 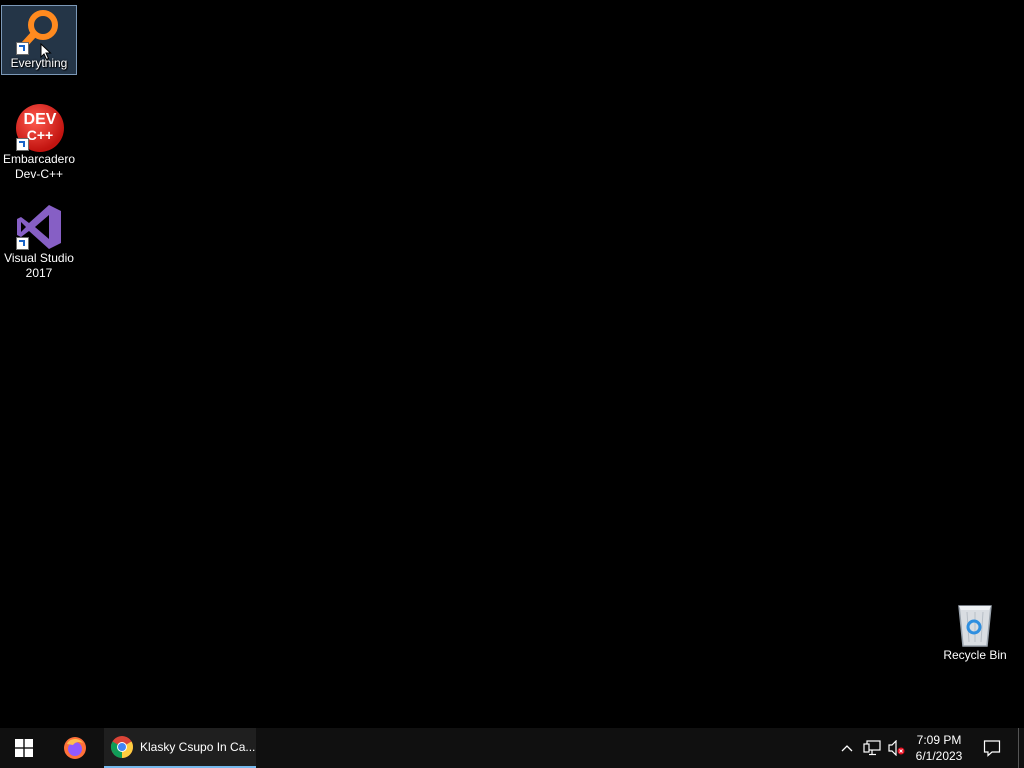 What do you see at coordinates (39, 174) in the screenshot?
I see `desktop-icon-label-line2: Dev-C++` at bounding box center [39, 174].